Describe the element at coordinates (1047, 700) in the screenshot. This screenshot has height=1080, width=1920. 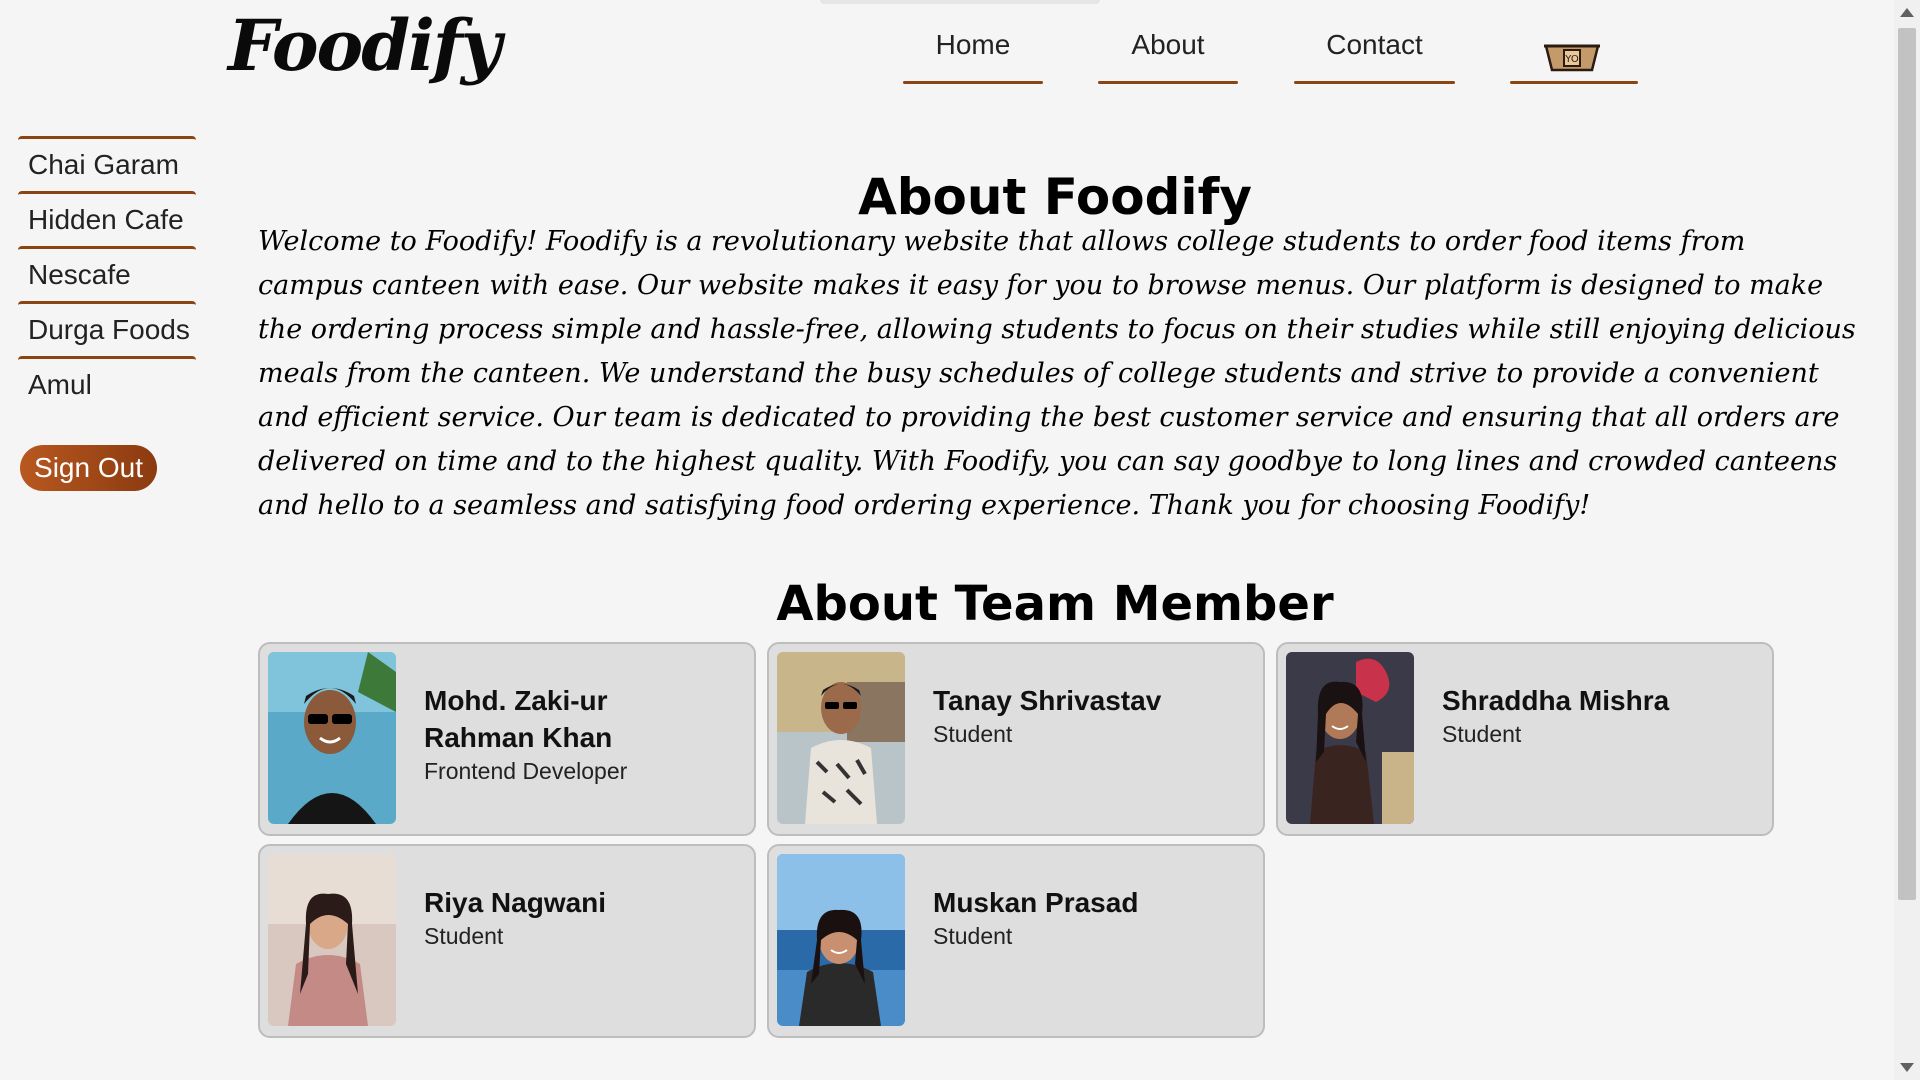
I see `member-name: Tanay Shrivastav` at that location.